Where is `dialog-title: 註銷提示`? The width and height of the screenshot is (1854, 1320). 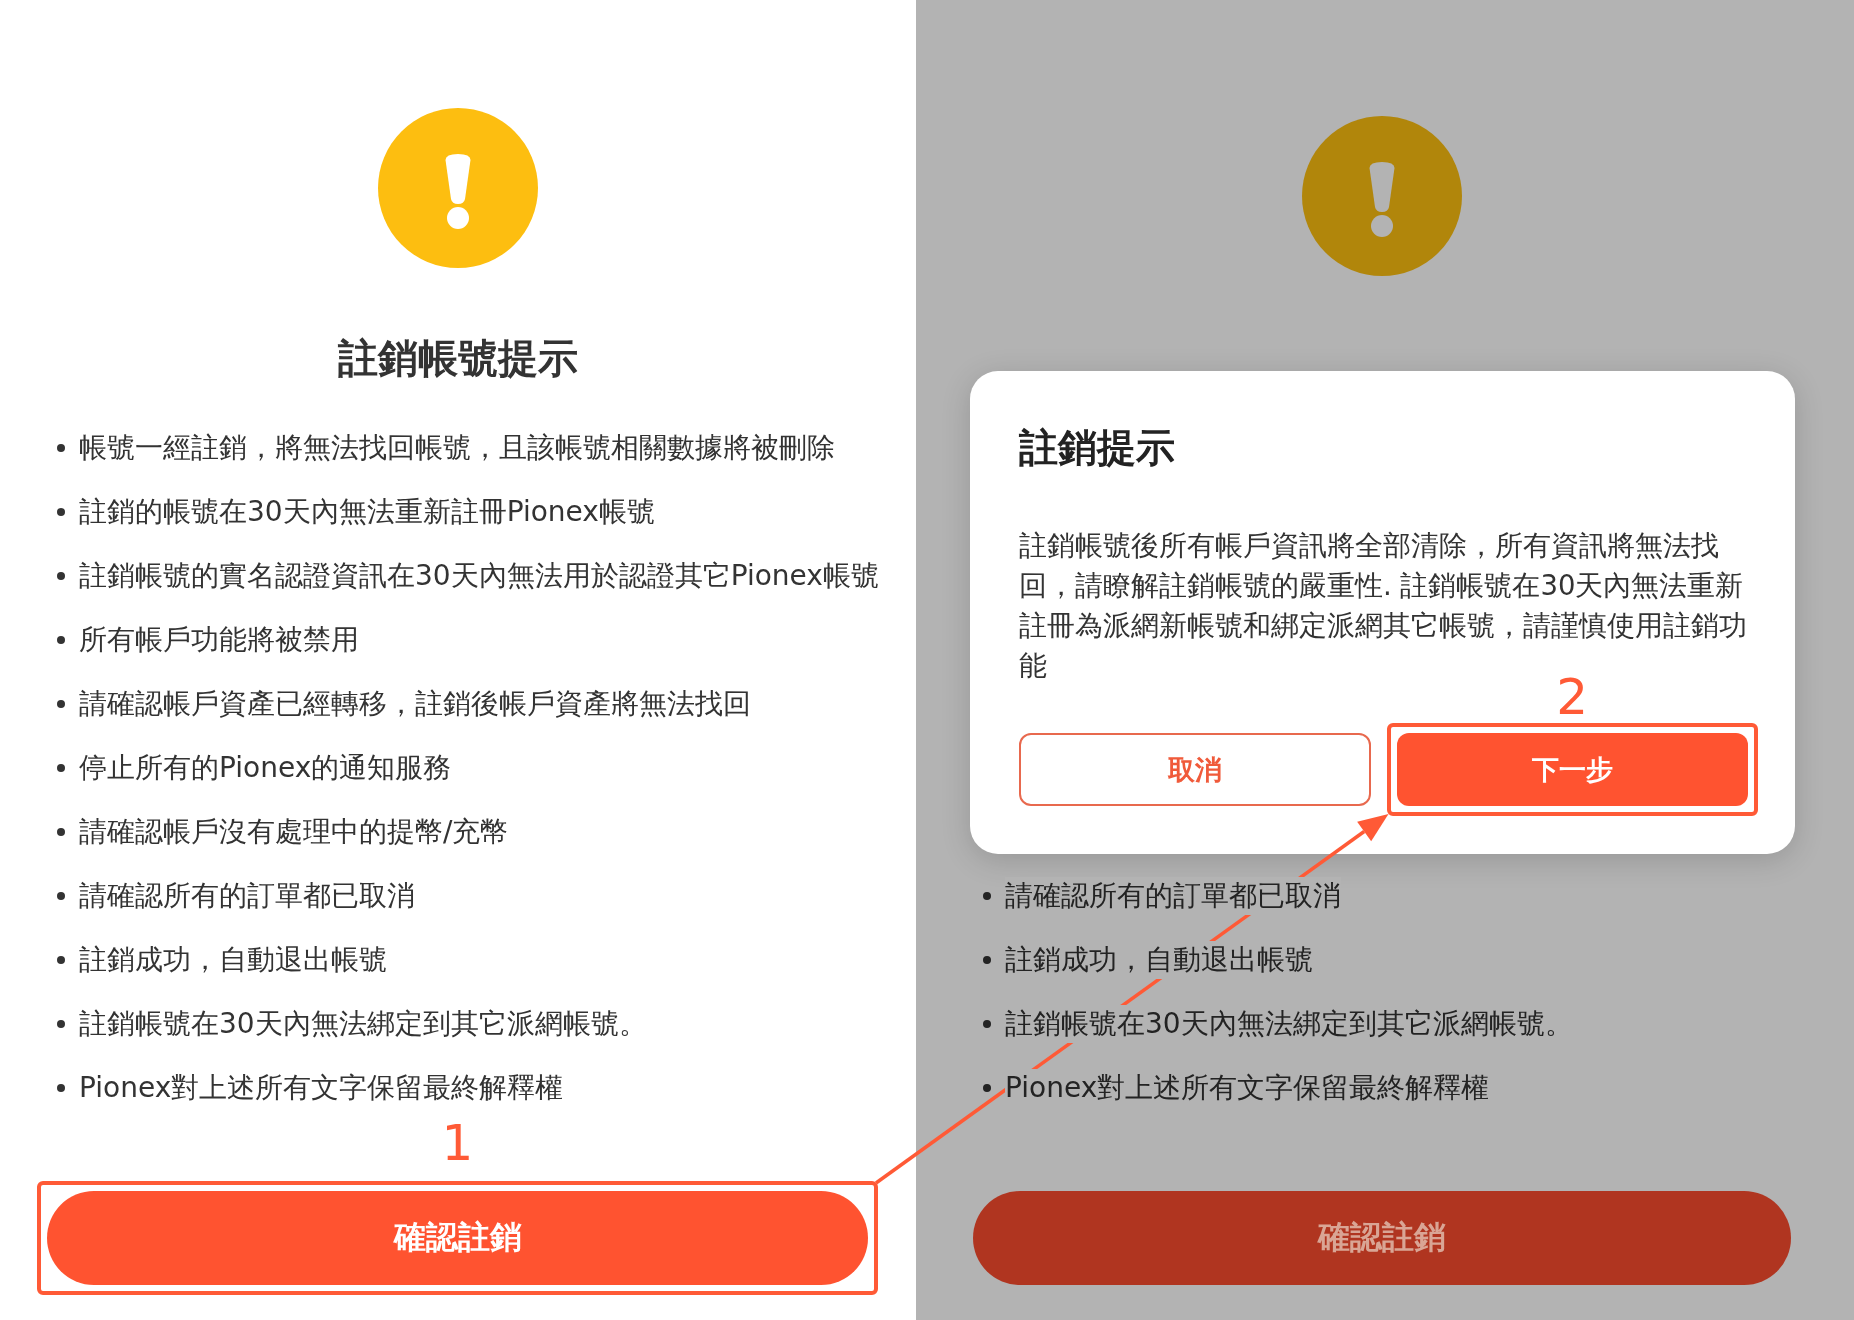 dialog-title: 註銷提示 is located at coordinates (1097, 447).